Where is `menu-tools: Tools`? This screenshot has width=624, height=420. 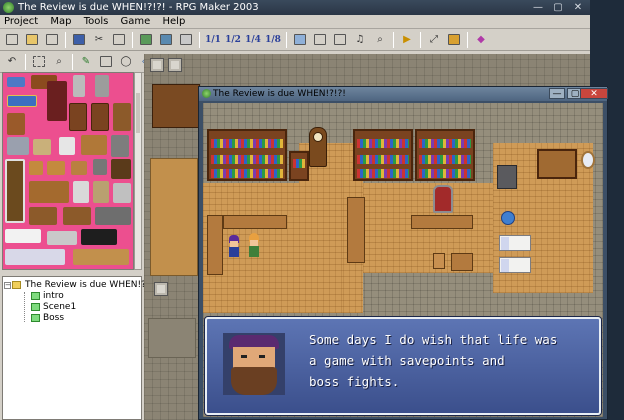 menu-tools: Tools is located at coordinates (96, 21).